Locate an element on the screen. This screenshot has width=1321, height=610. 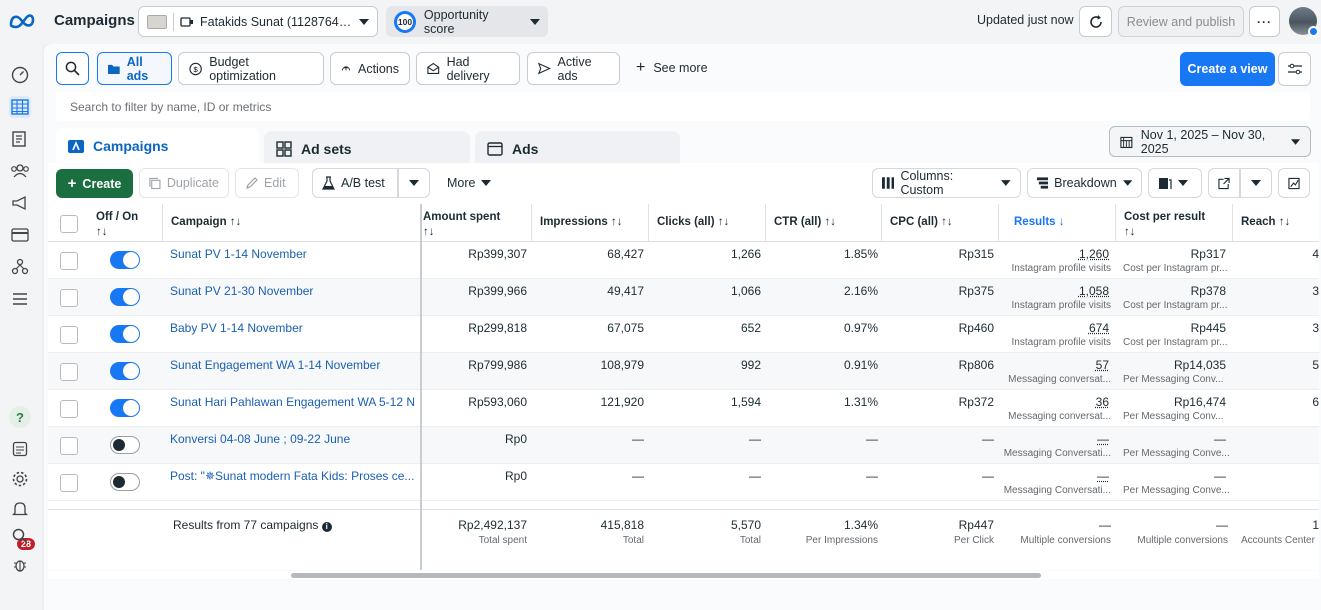
edit-button: Edit is located at coordinates (267, 183).